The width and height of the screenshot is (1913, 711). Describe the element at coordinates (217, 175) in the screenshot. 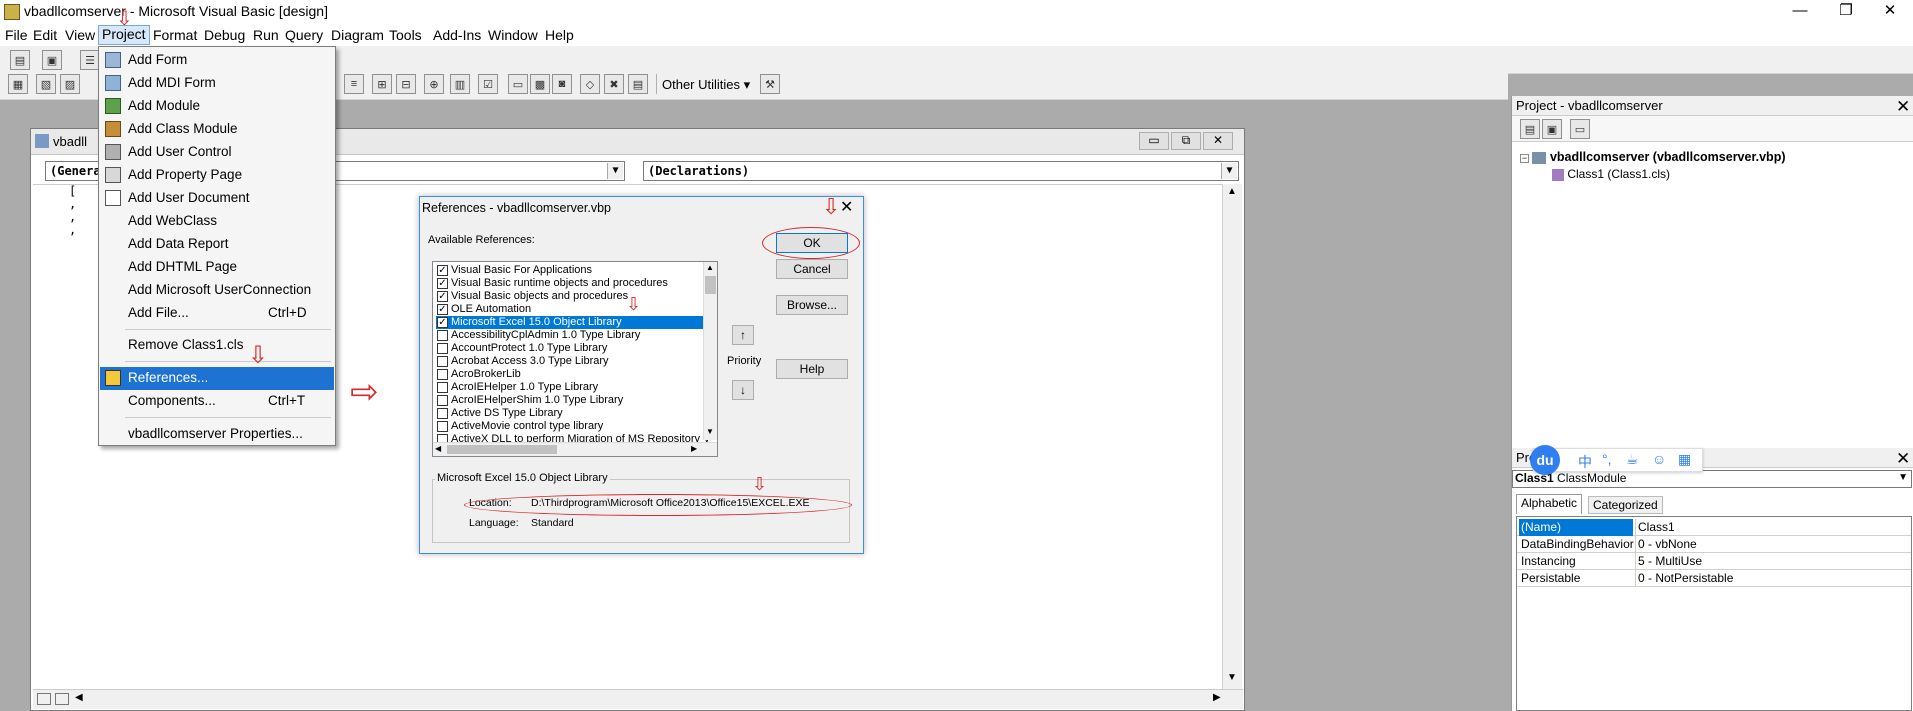

I see `menu-item-add-property-page: Add Property Page` at that location.